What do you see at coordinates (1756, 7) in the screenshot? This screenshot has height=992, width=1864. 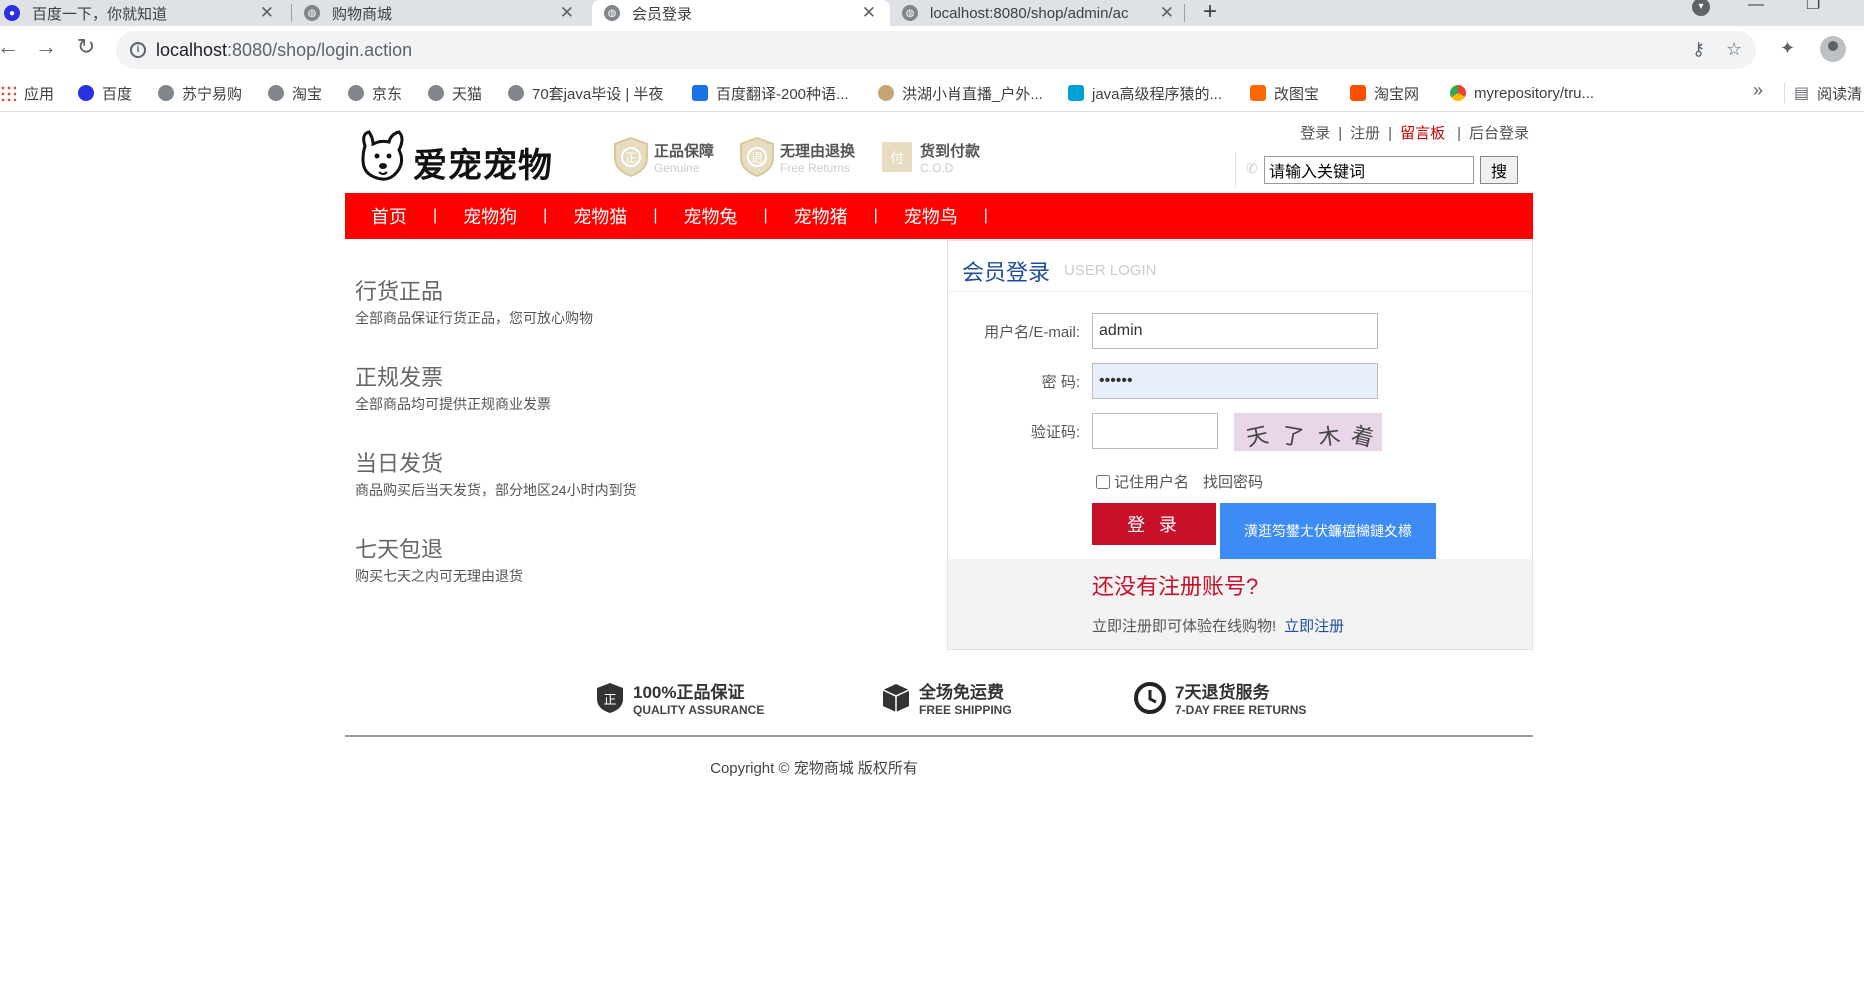 I see `minimize-icon: —` at bounding box center [1756, 7].